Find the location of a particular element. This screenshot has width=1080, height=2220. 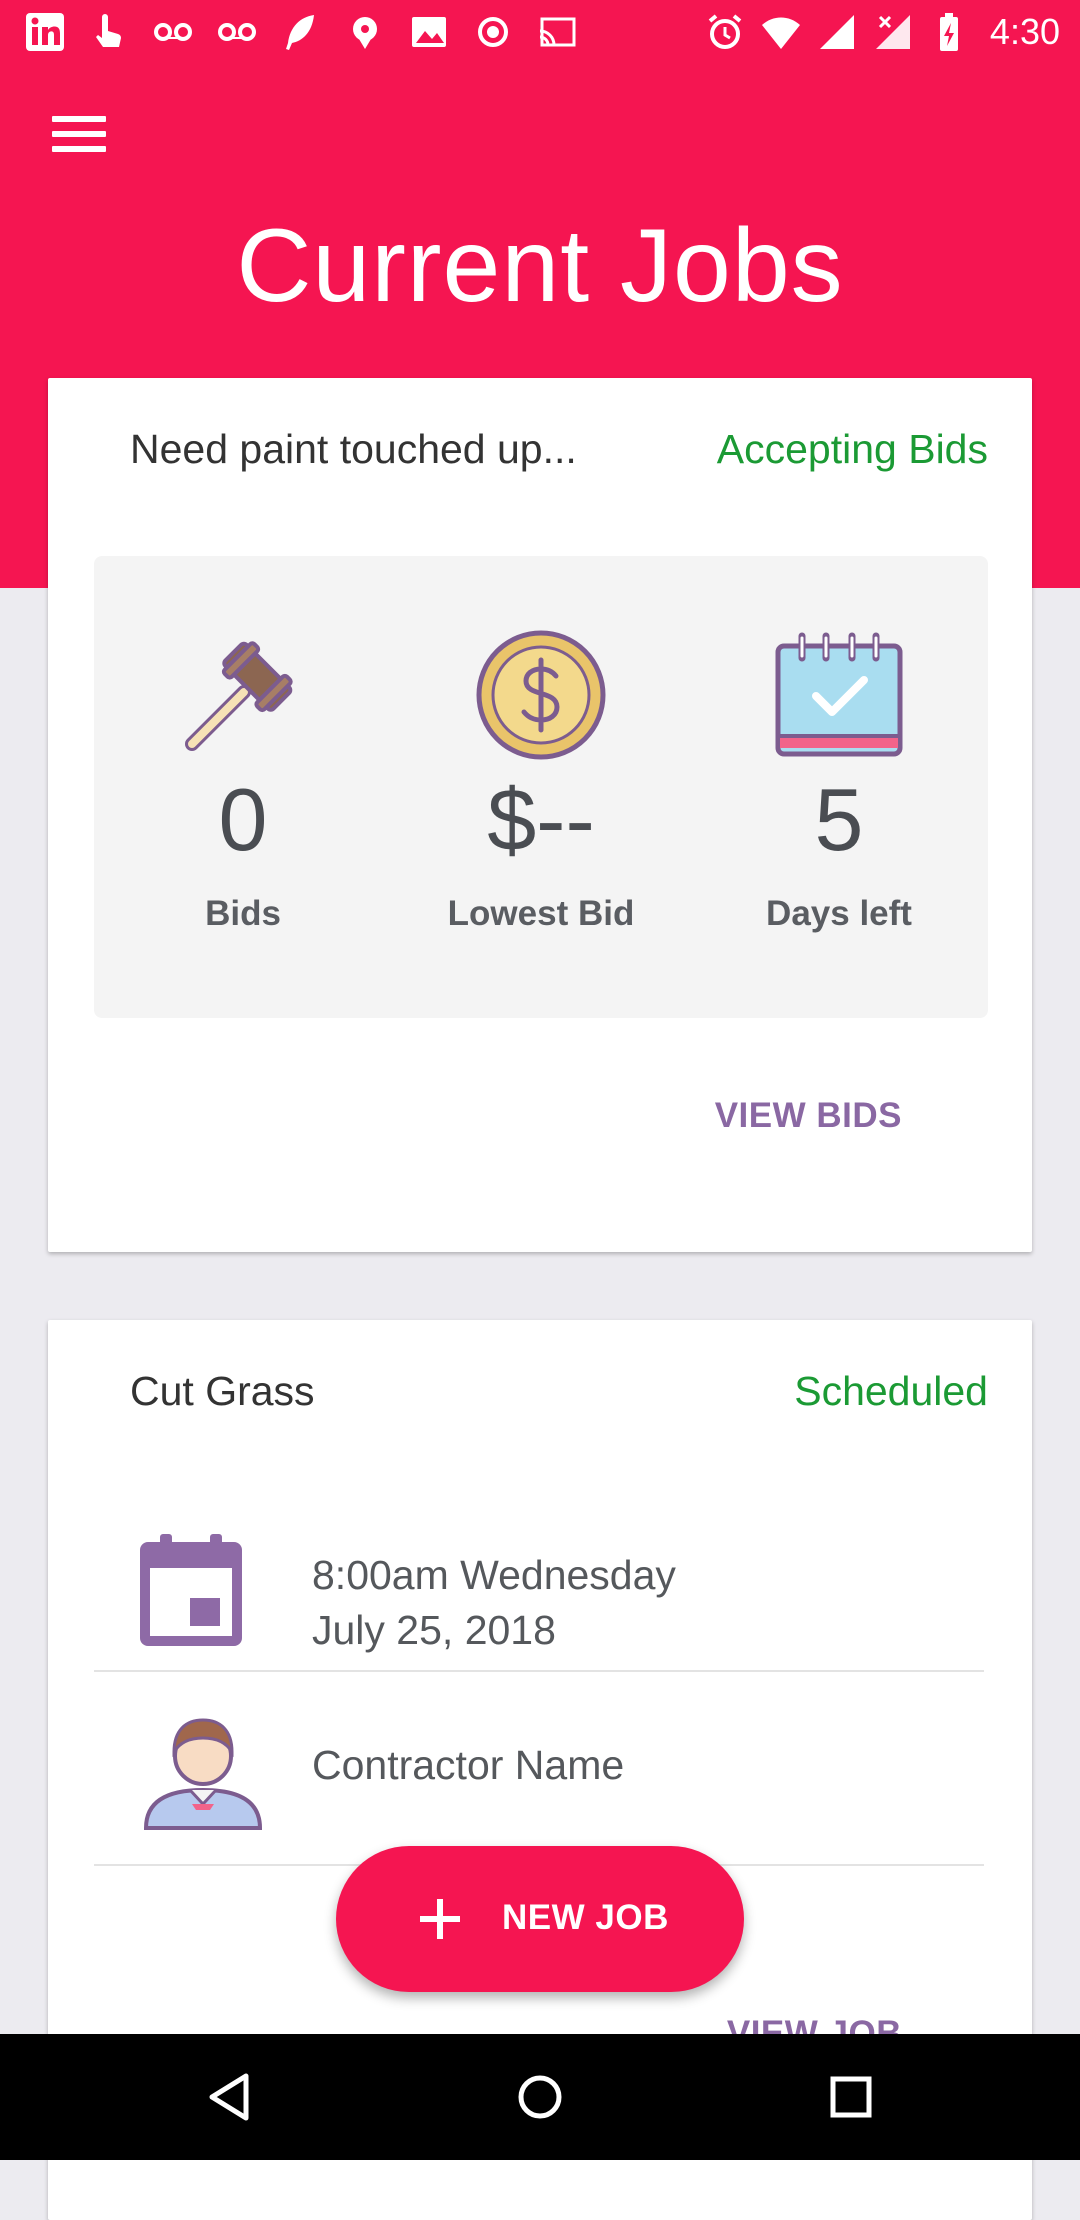

days-left-count: 5 is located at coordinates (839, 819).